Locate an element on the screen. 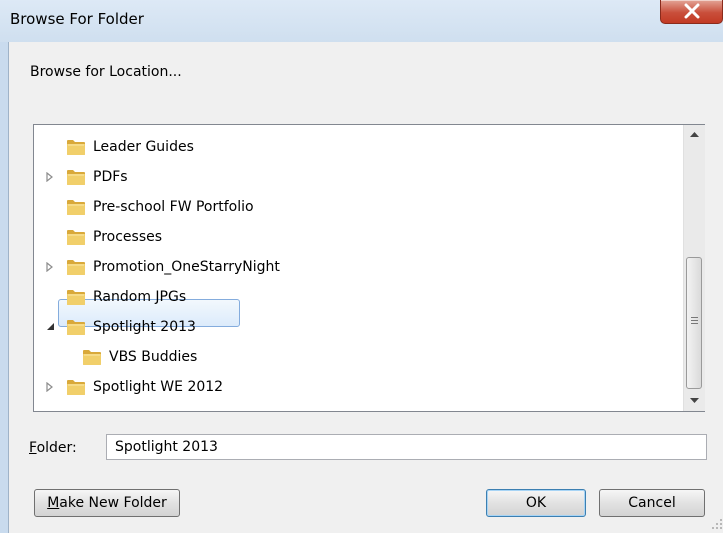 This screenshot has width=723, height=533. resize-grip-icon is located at coordinates (717, 524).